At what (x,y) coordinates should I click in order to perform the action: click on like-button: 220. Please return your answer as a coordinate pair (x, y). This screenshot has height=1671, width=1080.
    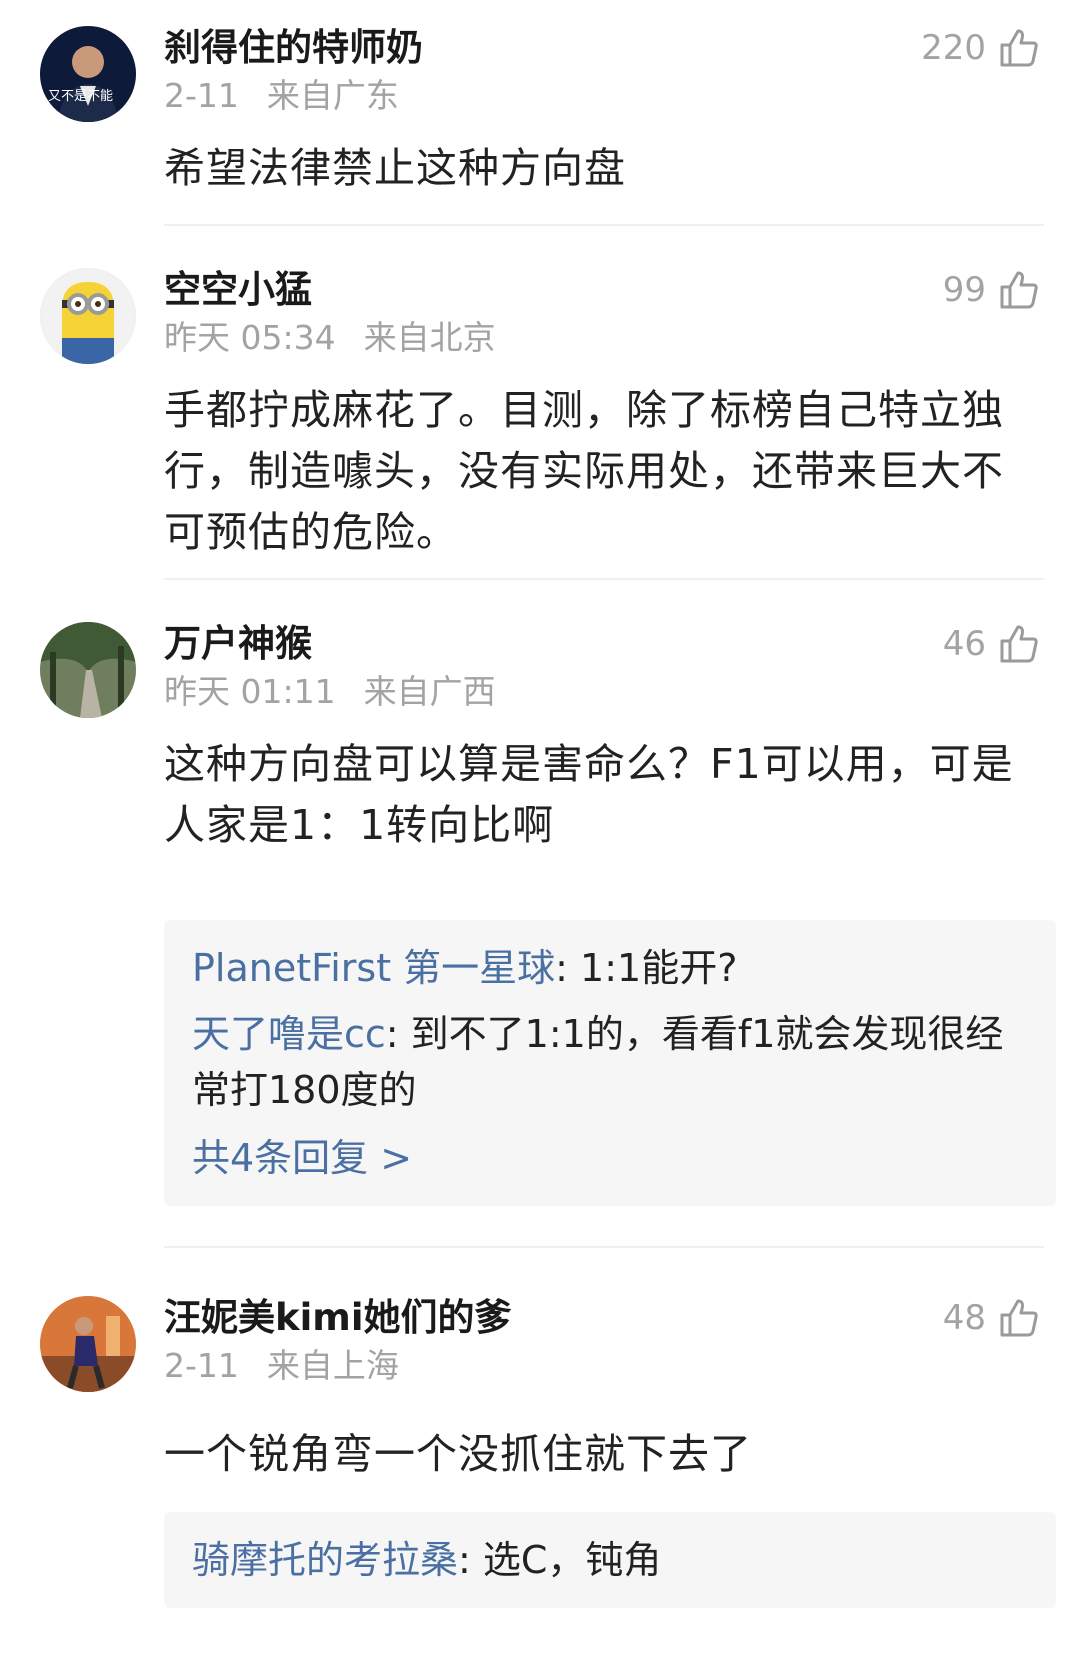
    Looking at the image, I should click on (980, 48).